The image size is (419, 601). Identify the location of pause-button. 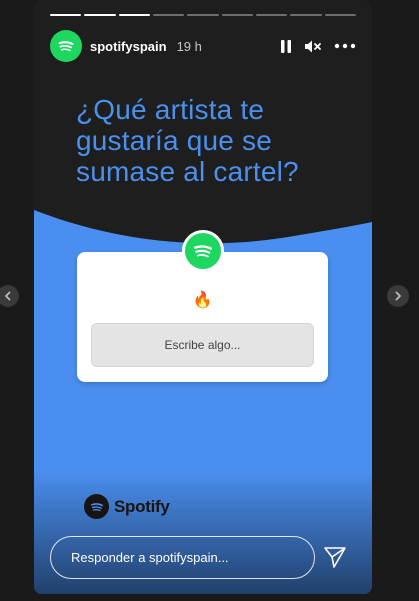
(286, 46).